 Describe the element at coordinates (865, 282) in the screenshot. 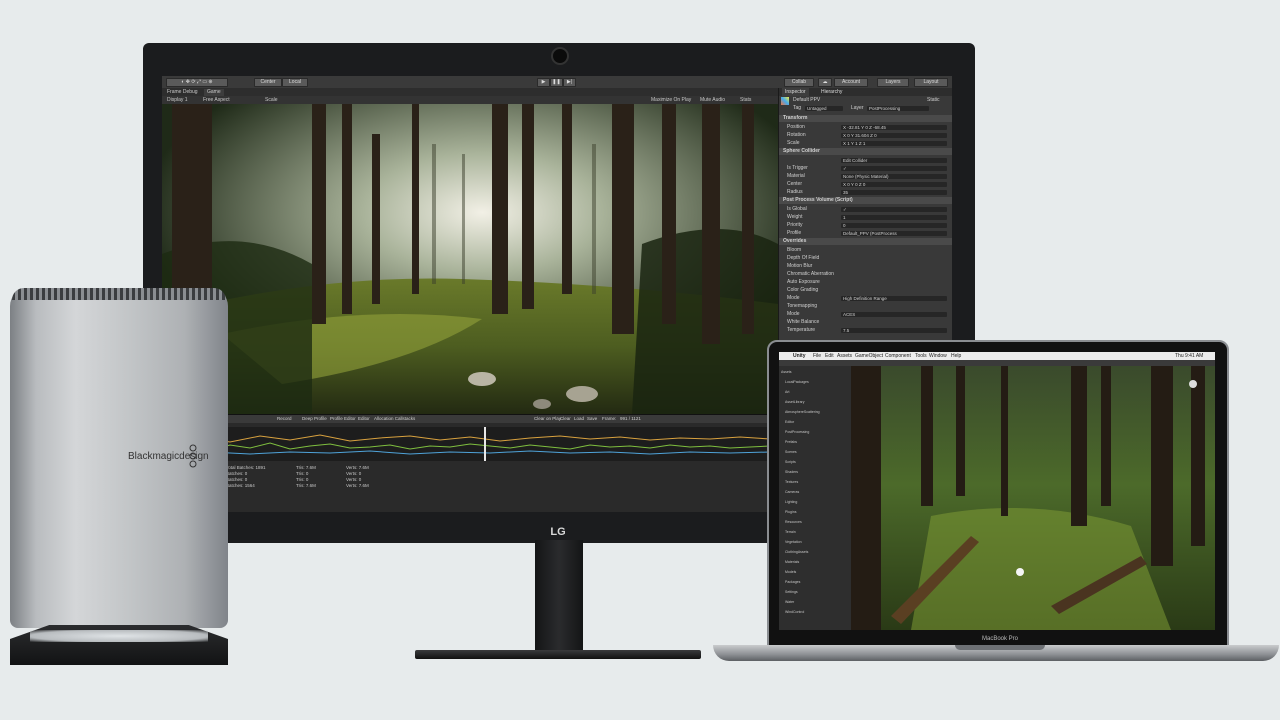

I see `inspector-property-row: Auto Exposure` at that location.